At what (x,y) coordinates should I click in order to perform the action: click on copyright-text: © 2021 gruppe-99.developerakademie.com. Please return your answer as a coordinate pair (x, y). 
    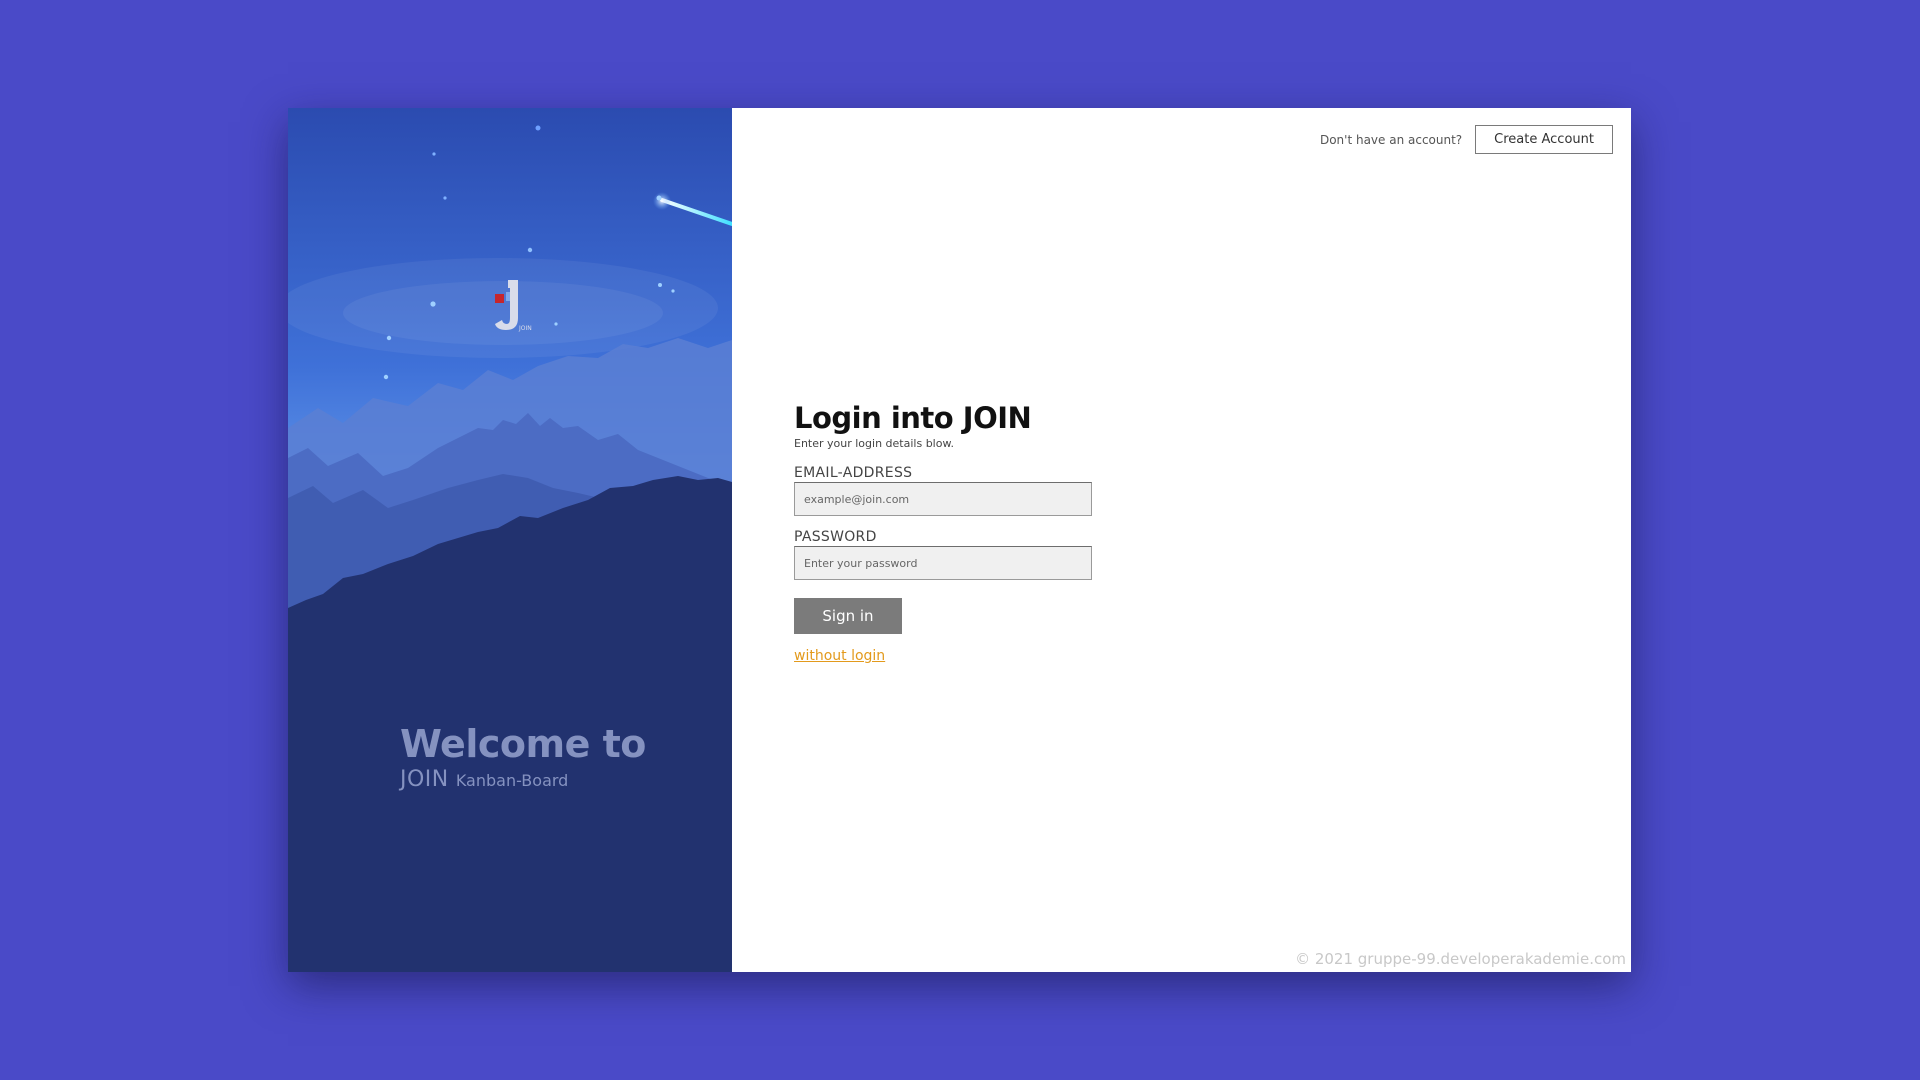
    Looking at the image, I should click on (1460, 959).